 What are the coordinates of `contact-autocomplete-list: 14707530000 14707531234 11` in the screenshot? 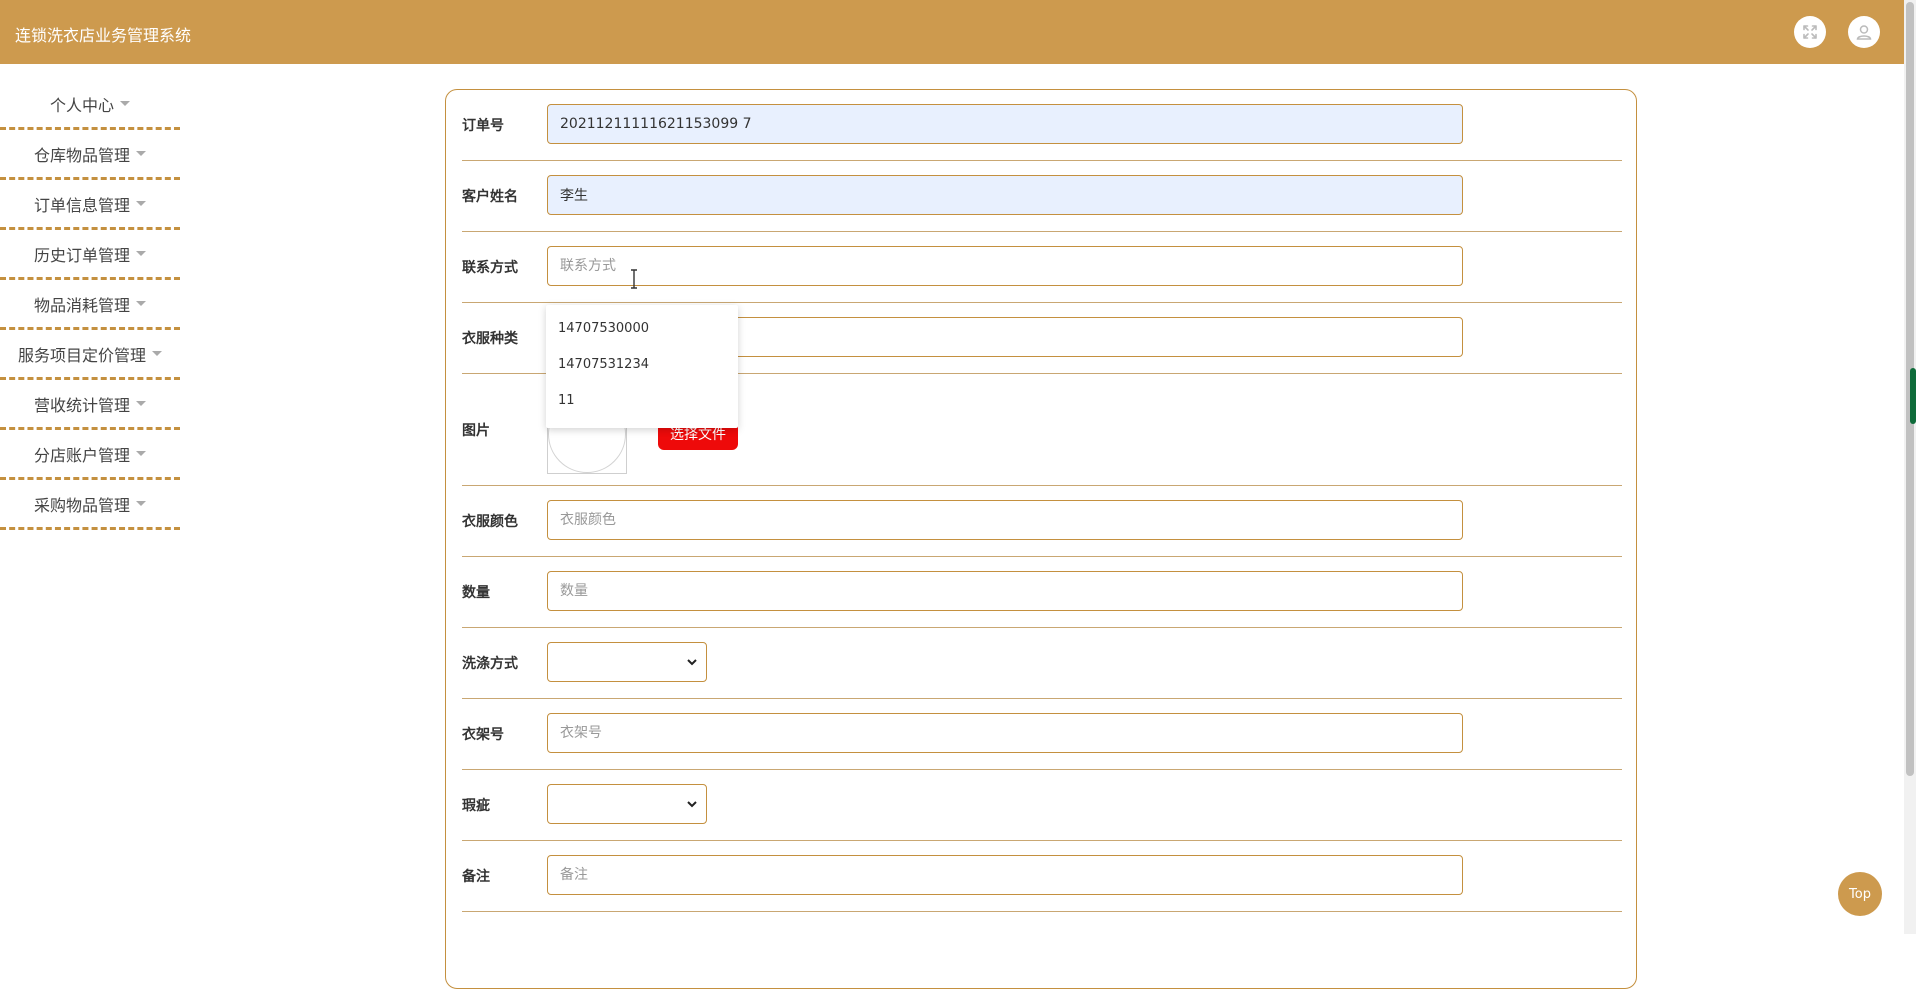 It's located at (642, 366).